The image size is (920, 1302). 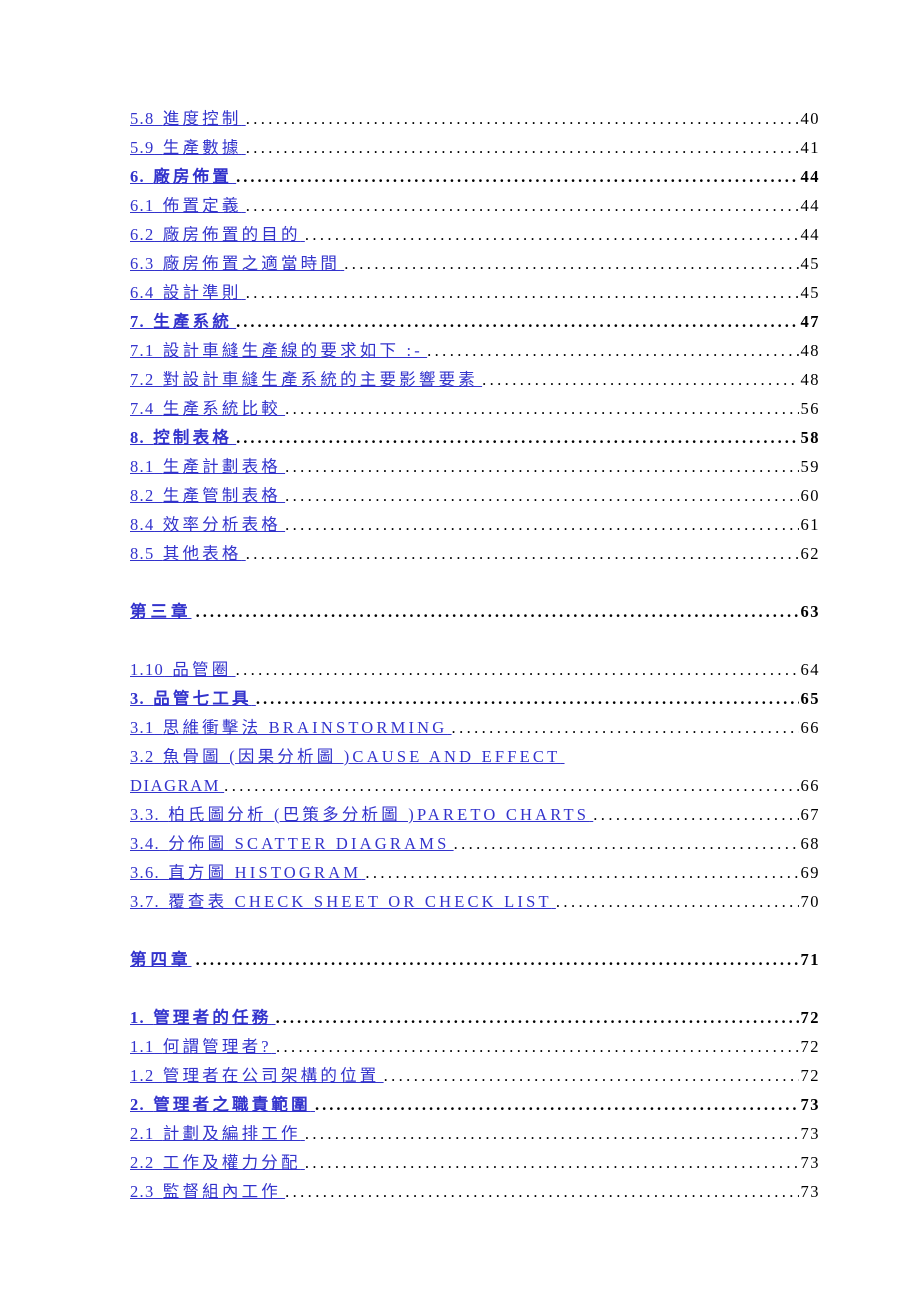 I want to click on toc-page-number: 45, so click(x=810, y=263).